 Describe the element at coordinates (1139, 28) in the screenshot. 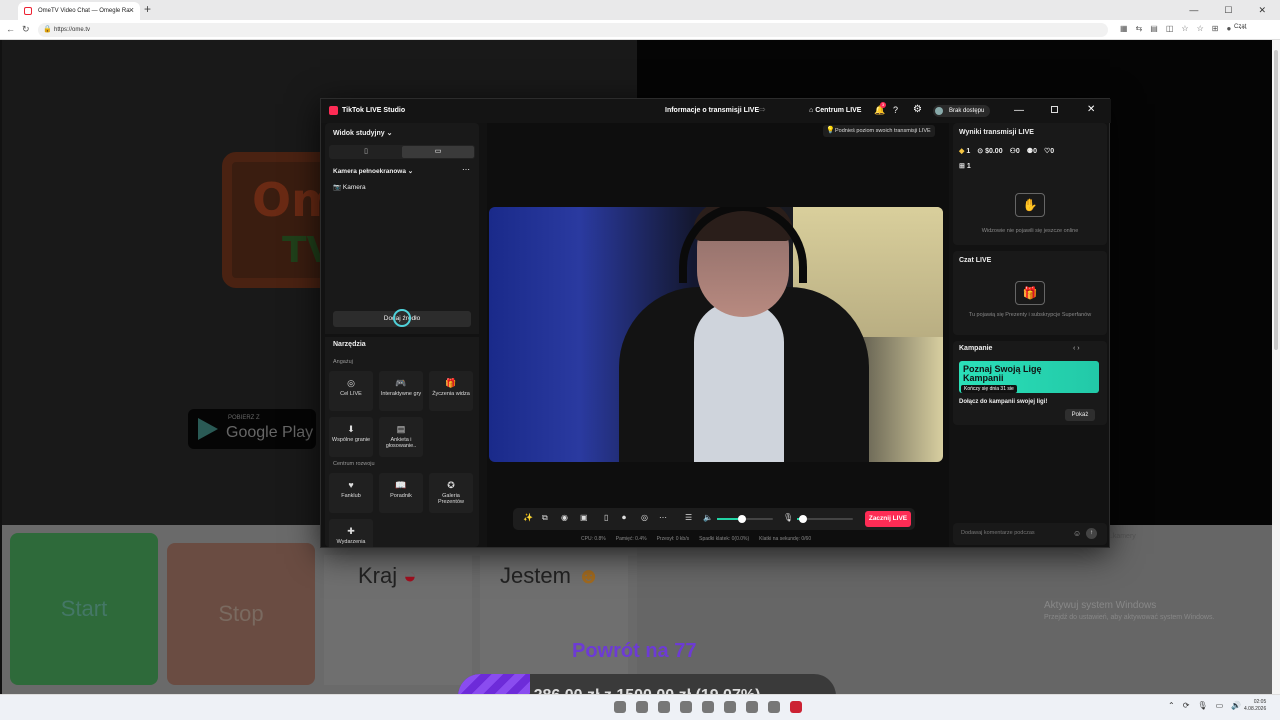

I see `translate-icon: ⇆` at that location.